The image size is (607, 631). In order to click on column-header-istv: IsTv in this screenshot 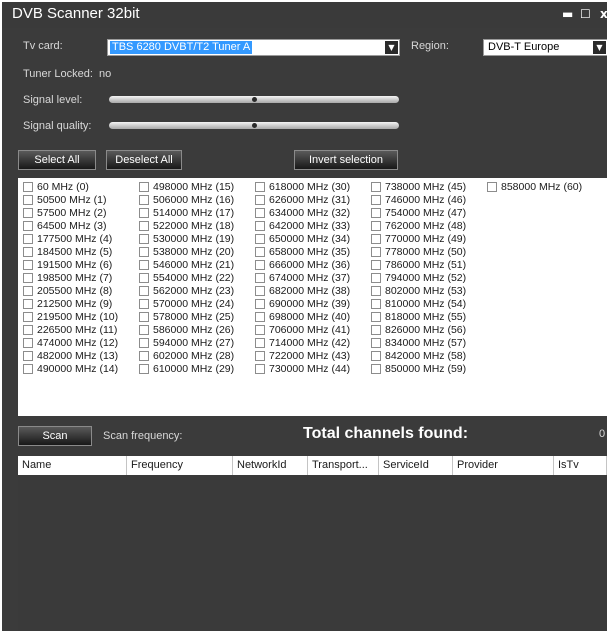, I will do `click(580, 465)`.